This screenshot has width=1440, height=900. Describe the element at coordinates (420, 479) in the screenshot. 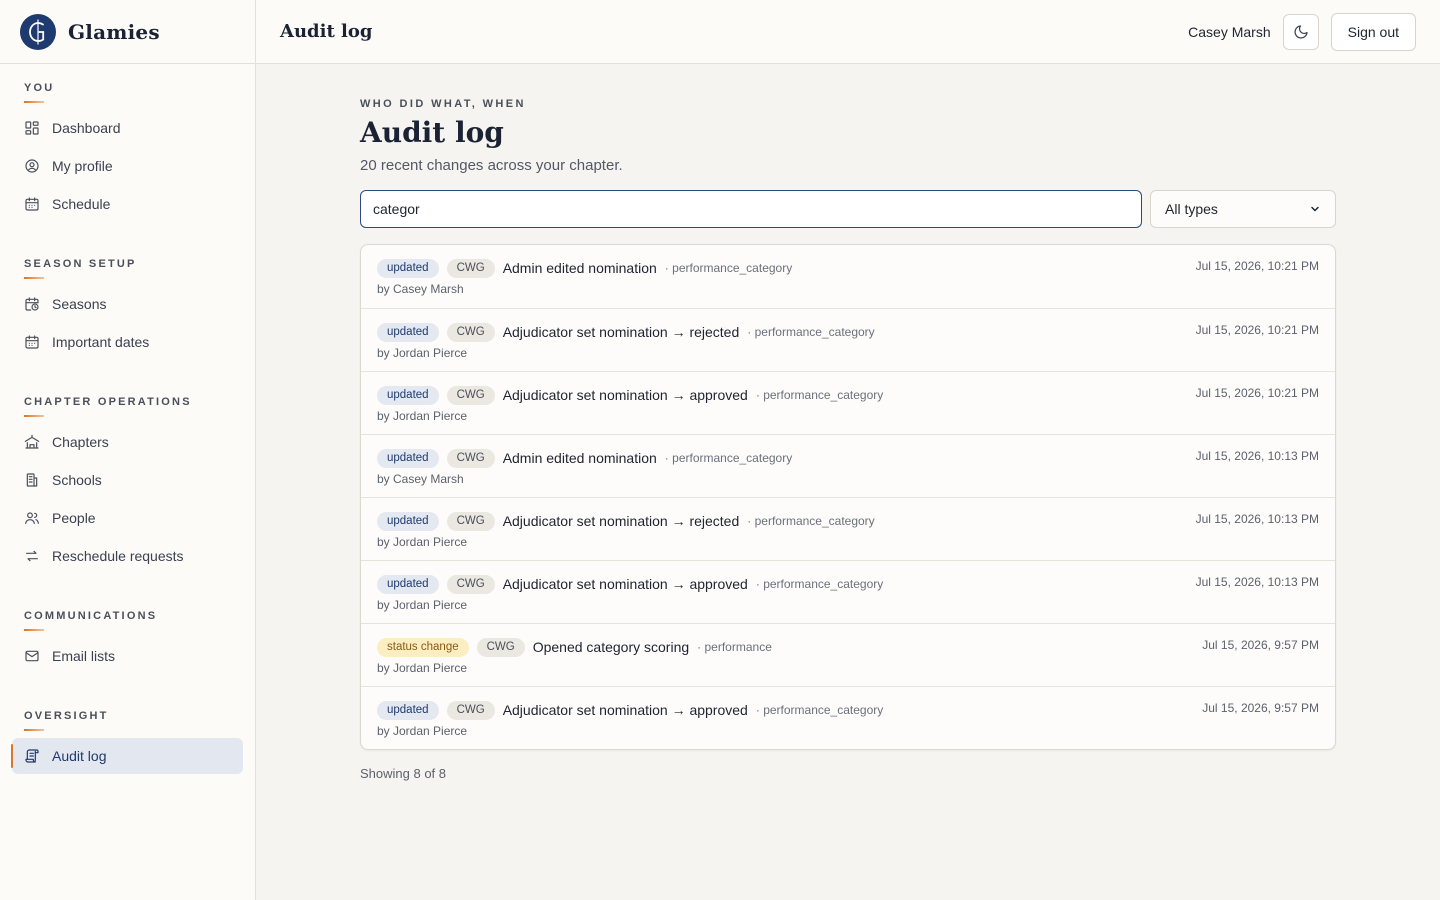

I see `log-actor: by Casey Marsh` at that location.